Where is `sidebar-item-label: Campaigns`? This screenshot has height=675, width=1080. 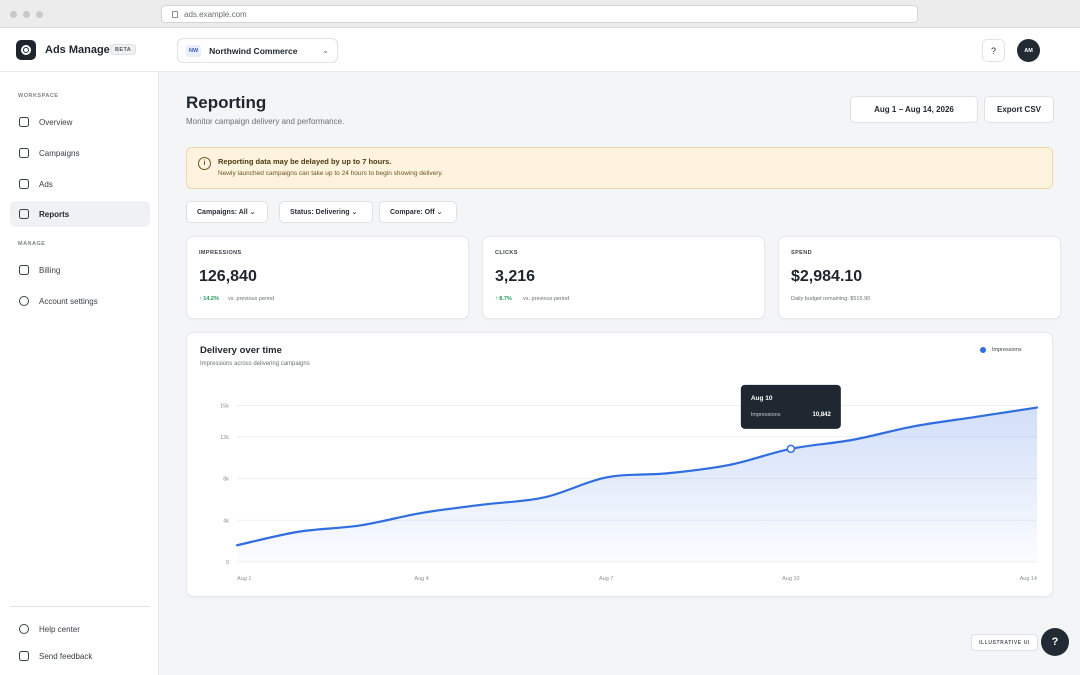
sidebar-item-label: Campaigns is located at coordinates (59, 153).